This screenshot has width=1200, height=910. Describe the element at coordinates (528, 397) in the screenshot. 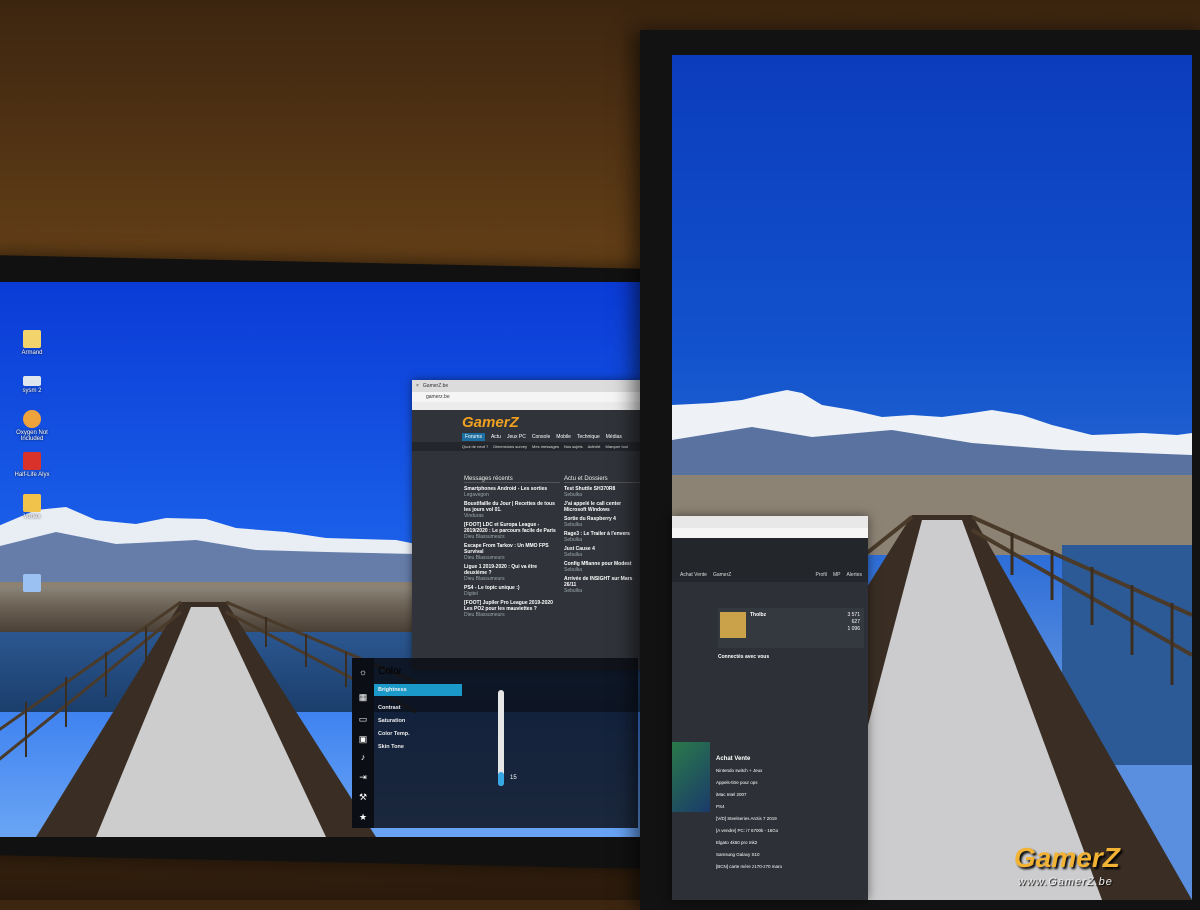

I see `browser-address-bar: gamerz.be` at that location.